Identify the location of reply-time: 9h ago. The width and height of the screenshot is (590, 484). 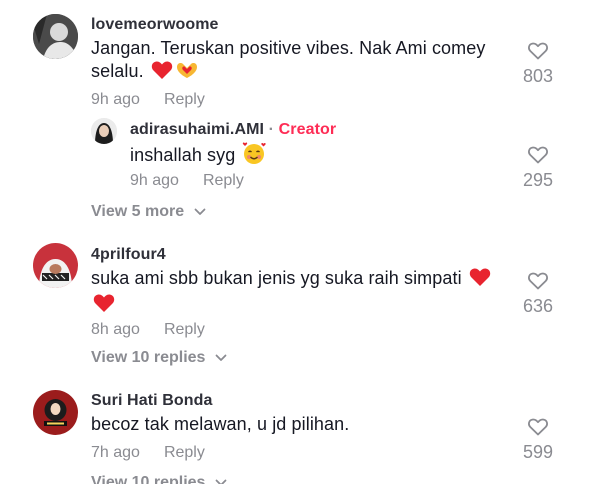
(154, 180).